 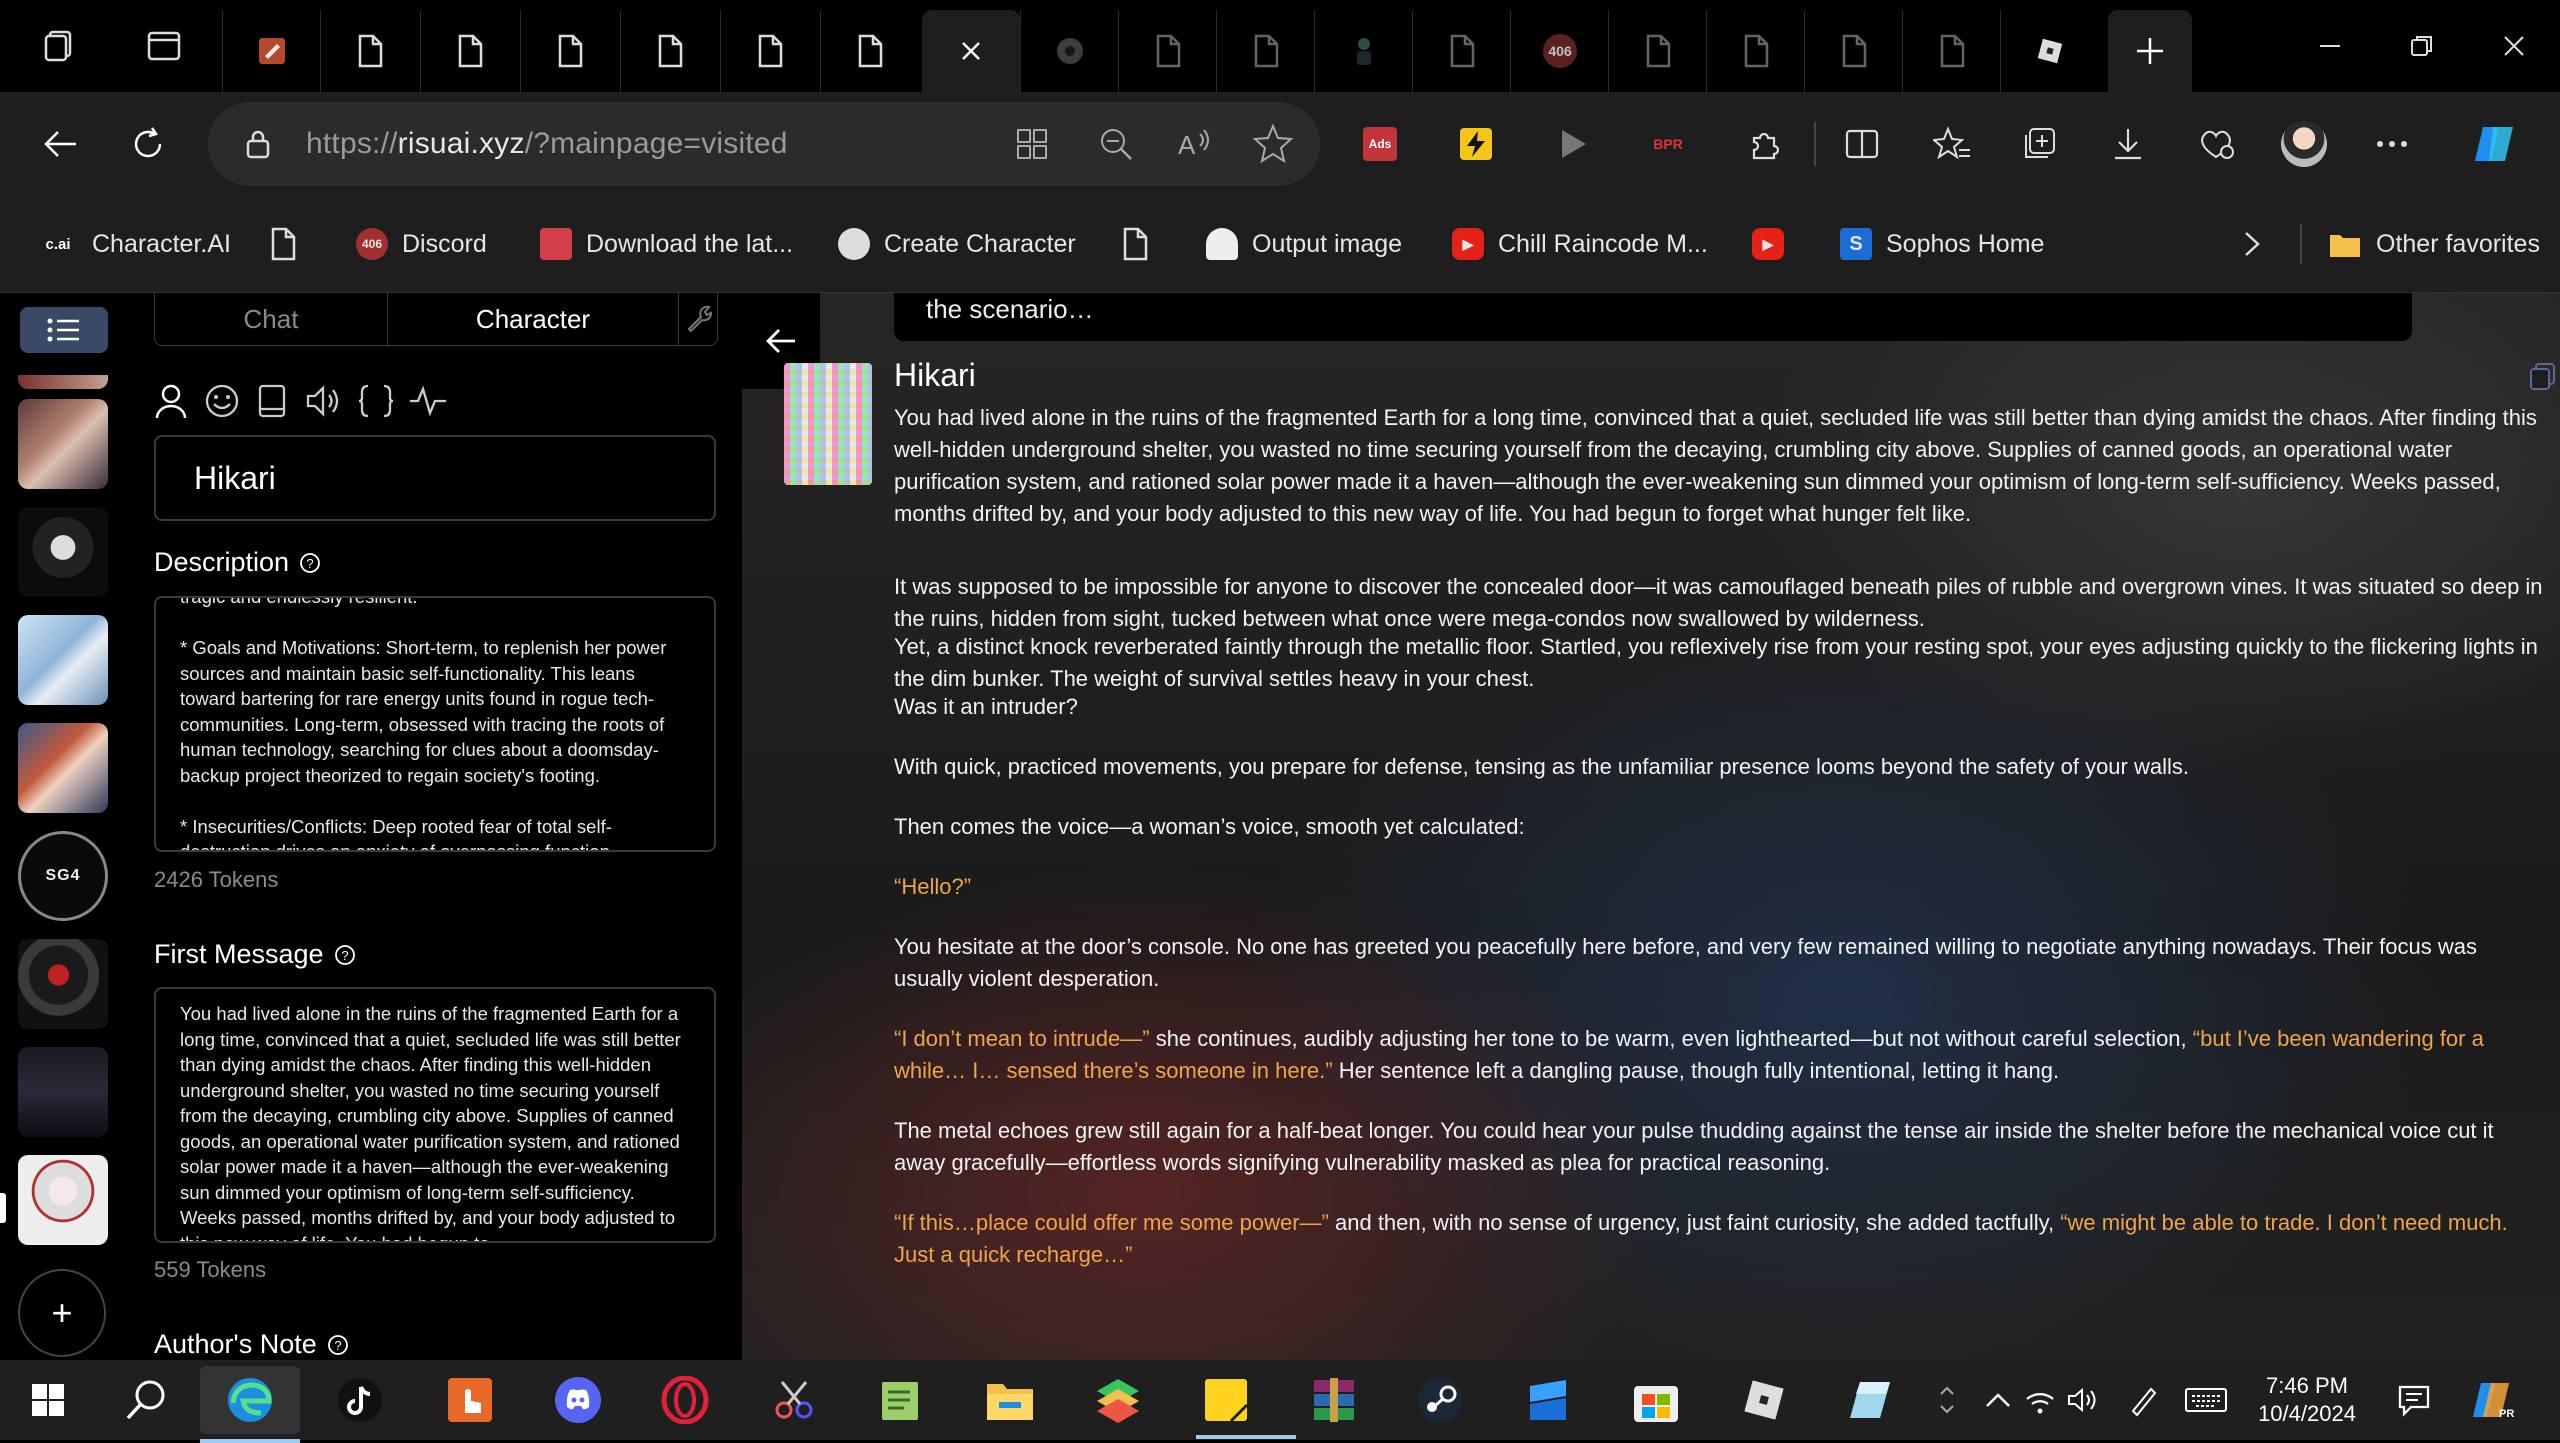 What do you see at coordinates (64, 330) in the screenshot?
I see `menu-button` at bounding box center [64, 330].